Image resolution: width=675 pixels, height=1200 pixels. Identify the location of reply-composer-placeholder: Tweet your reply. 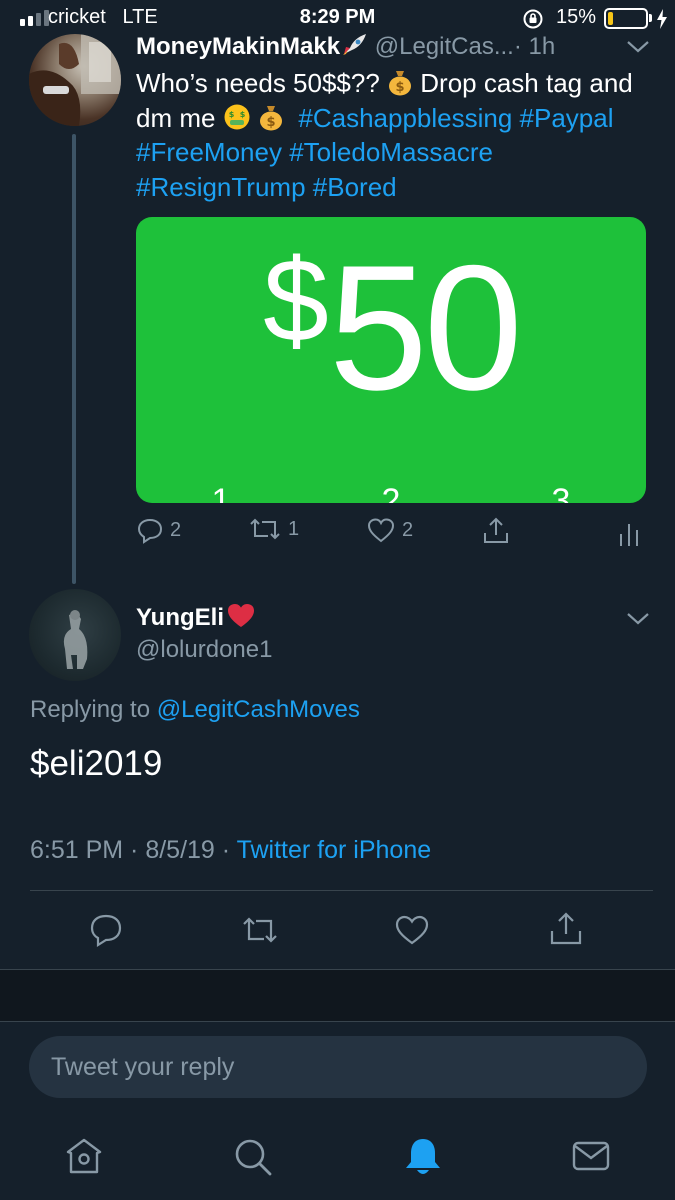
(143, 1067).